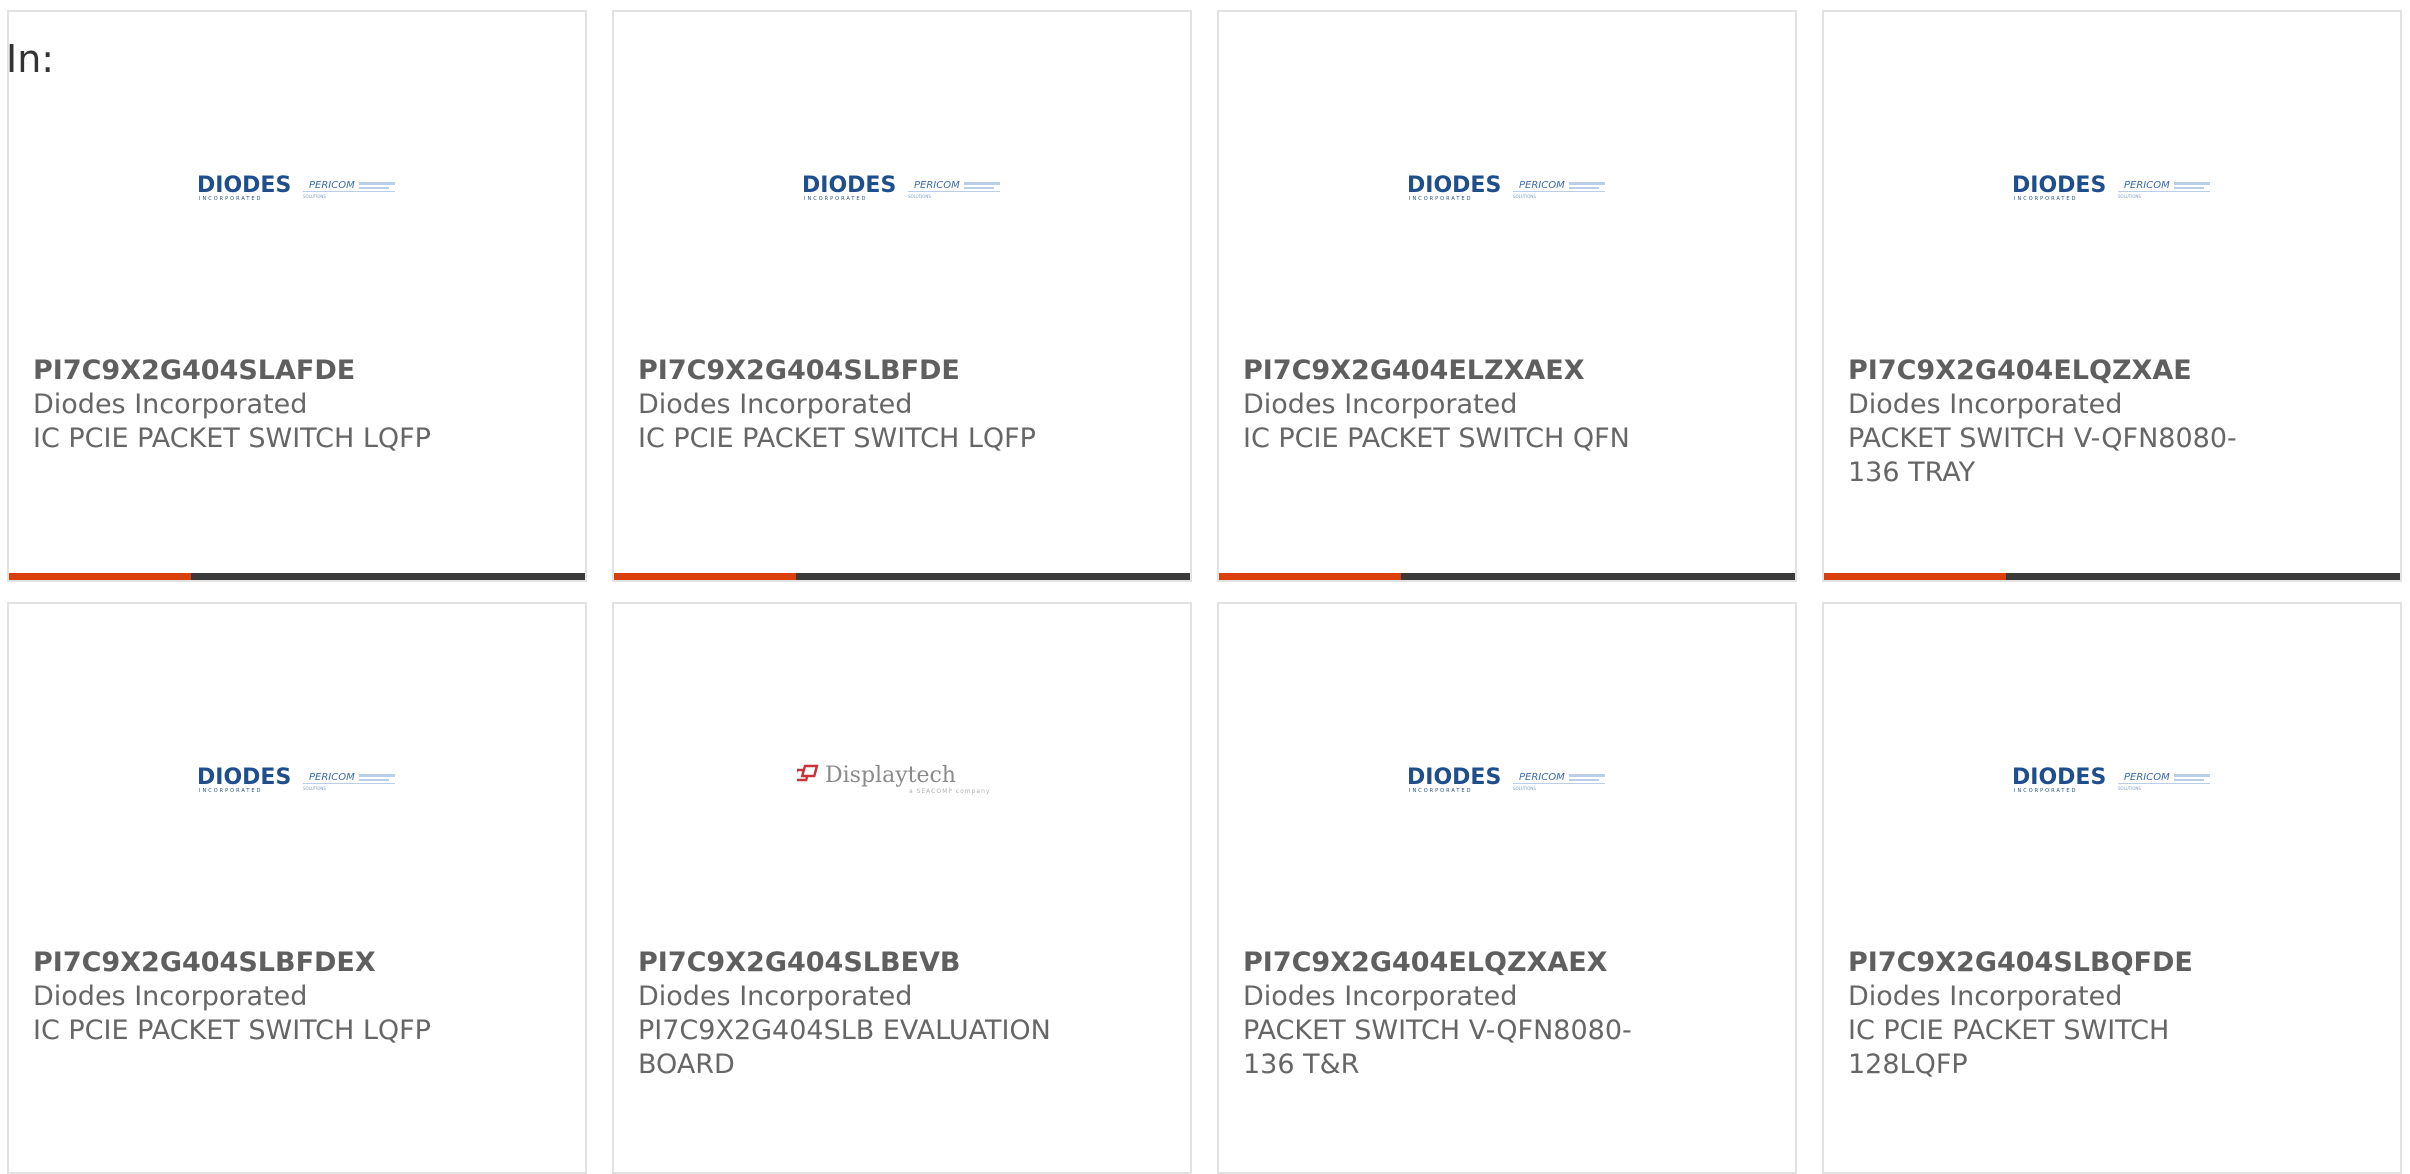  I want to click on part-number: PI7C9X2G404SLAFDE, so click(297, 371).